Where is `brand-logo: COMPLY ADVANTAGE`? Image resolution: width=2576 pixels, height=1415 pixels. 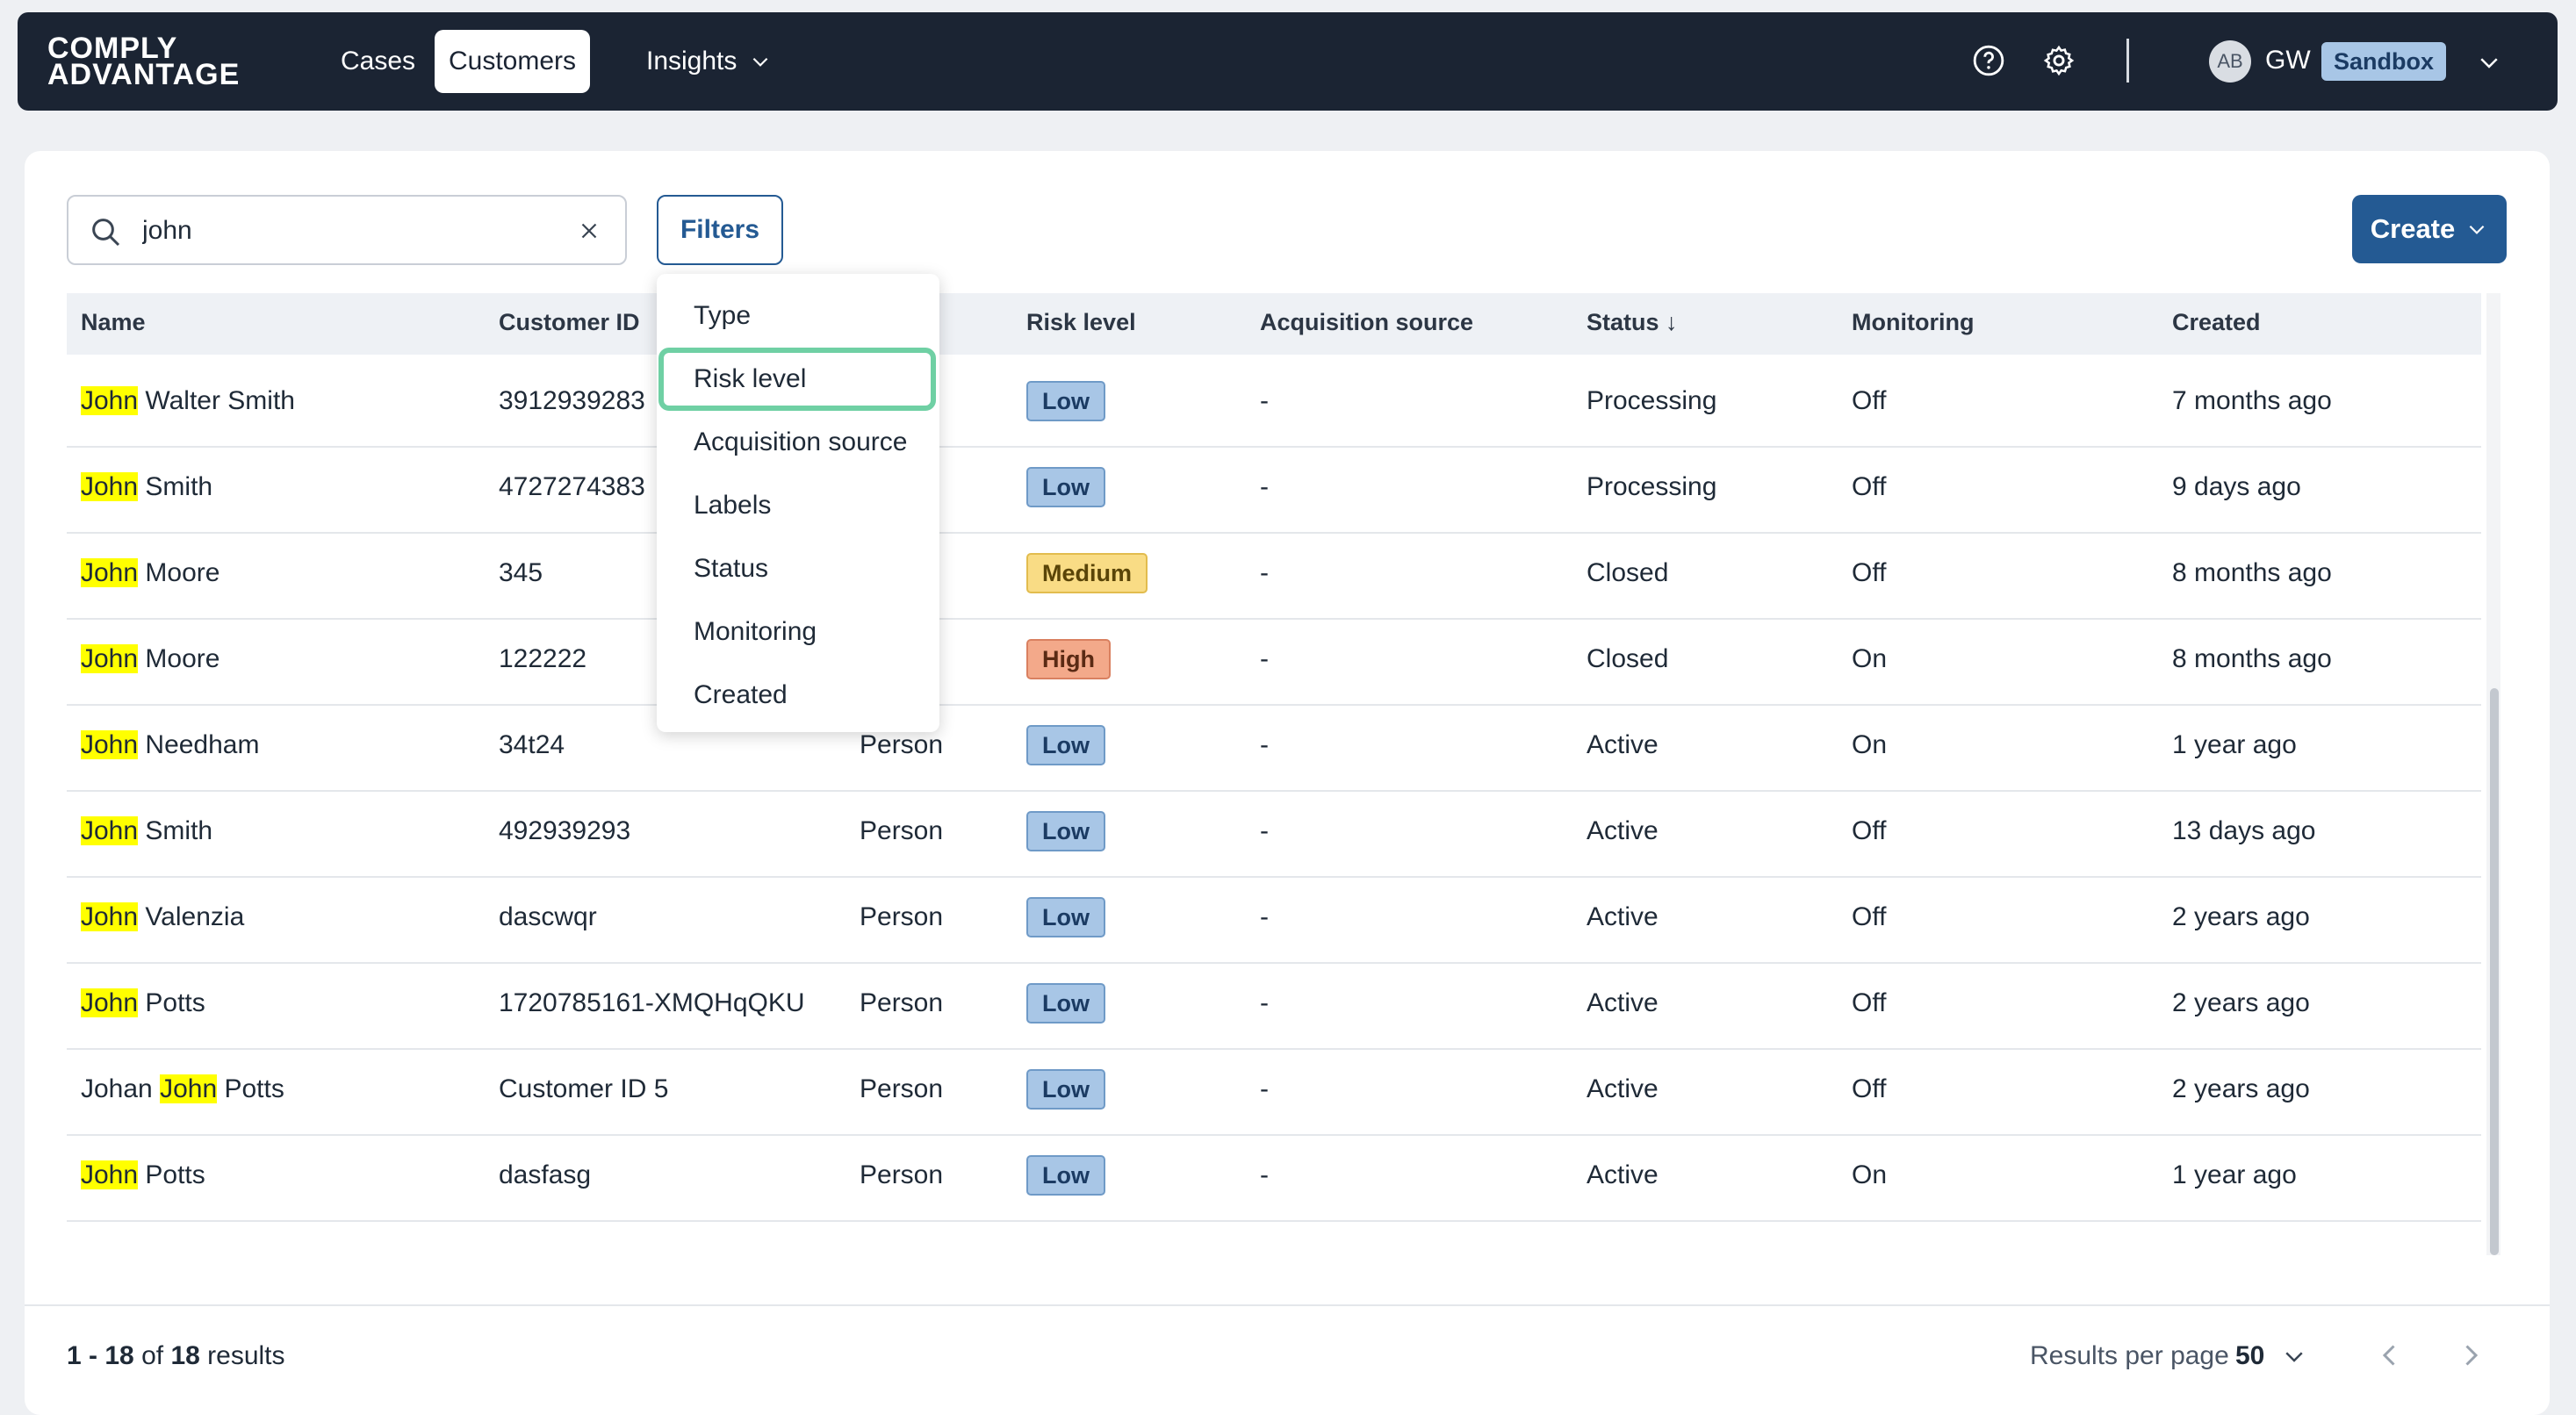
brand-logo: COMPLY ADVANTAGE is located at coordinates (143, 61).